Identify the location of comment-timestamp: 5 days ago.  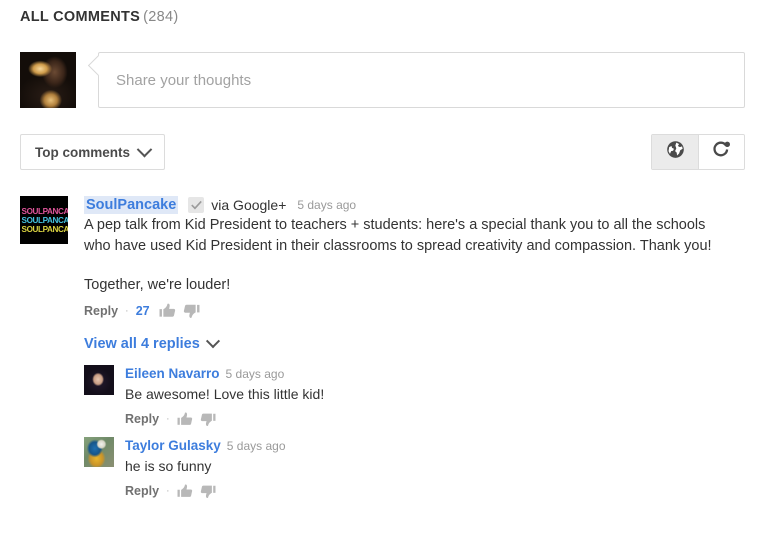
(327, 205).